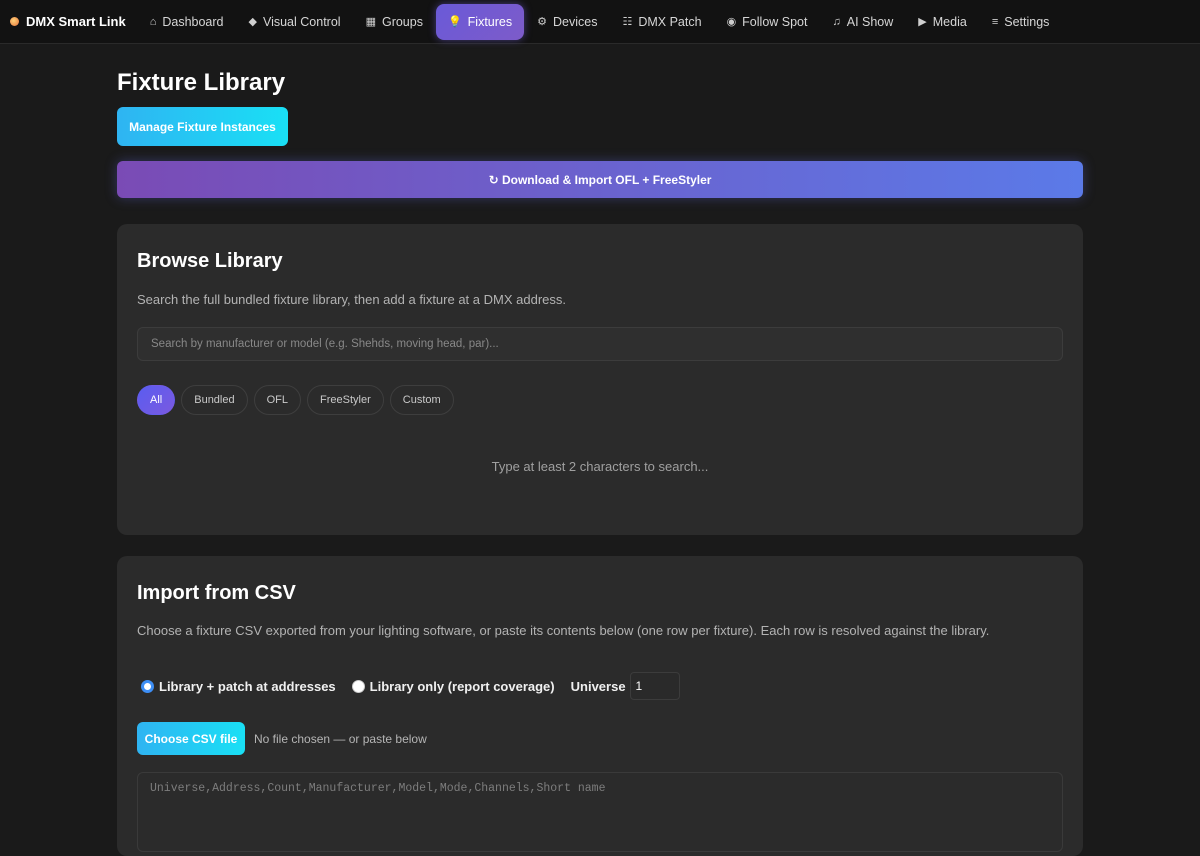 The image size is (1200, 856). Describe the element at coordinates (922, 22) in the screenshot. I see `play-icon: ▶` at that location.